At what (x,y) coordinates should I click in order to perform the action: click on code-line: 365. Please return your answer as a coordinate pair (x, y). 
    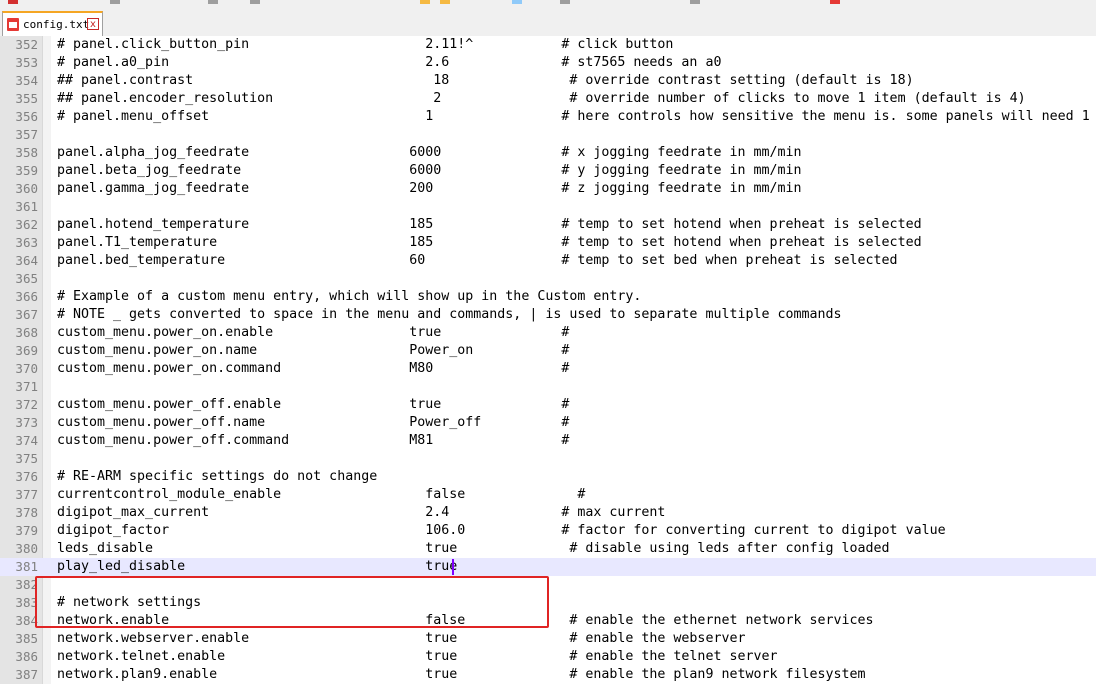
    Looking at the image, I should click on (548, 279).